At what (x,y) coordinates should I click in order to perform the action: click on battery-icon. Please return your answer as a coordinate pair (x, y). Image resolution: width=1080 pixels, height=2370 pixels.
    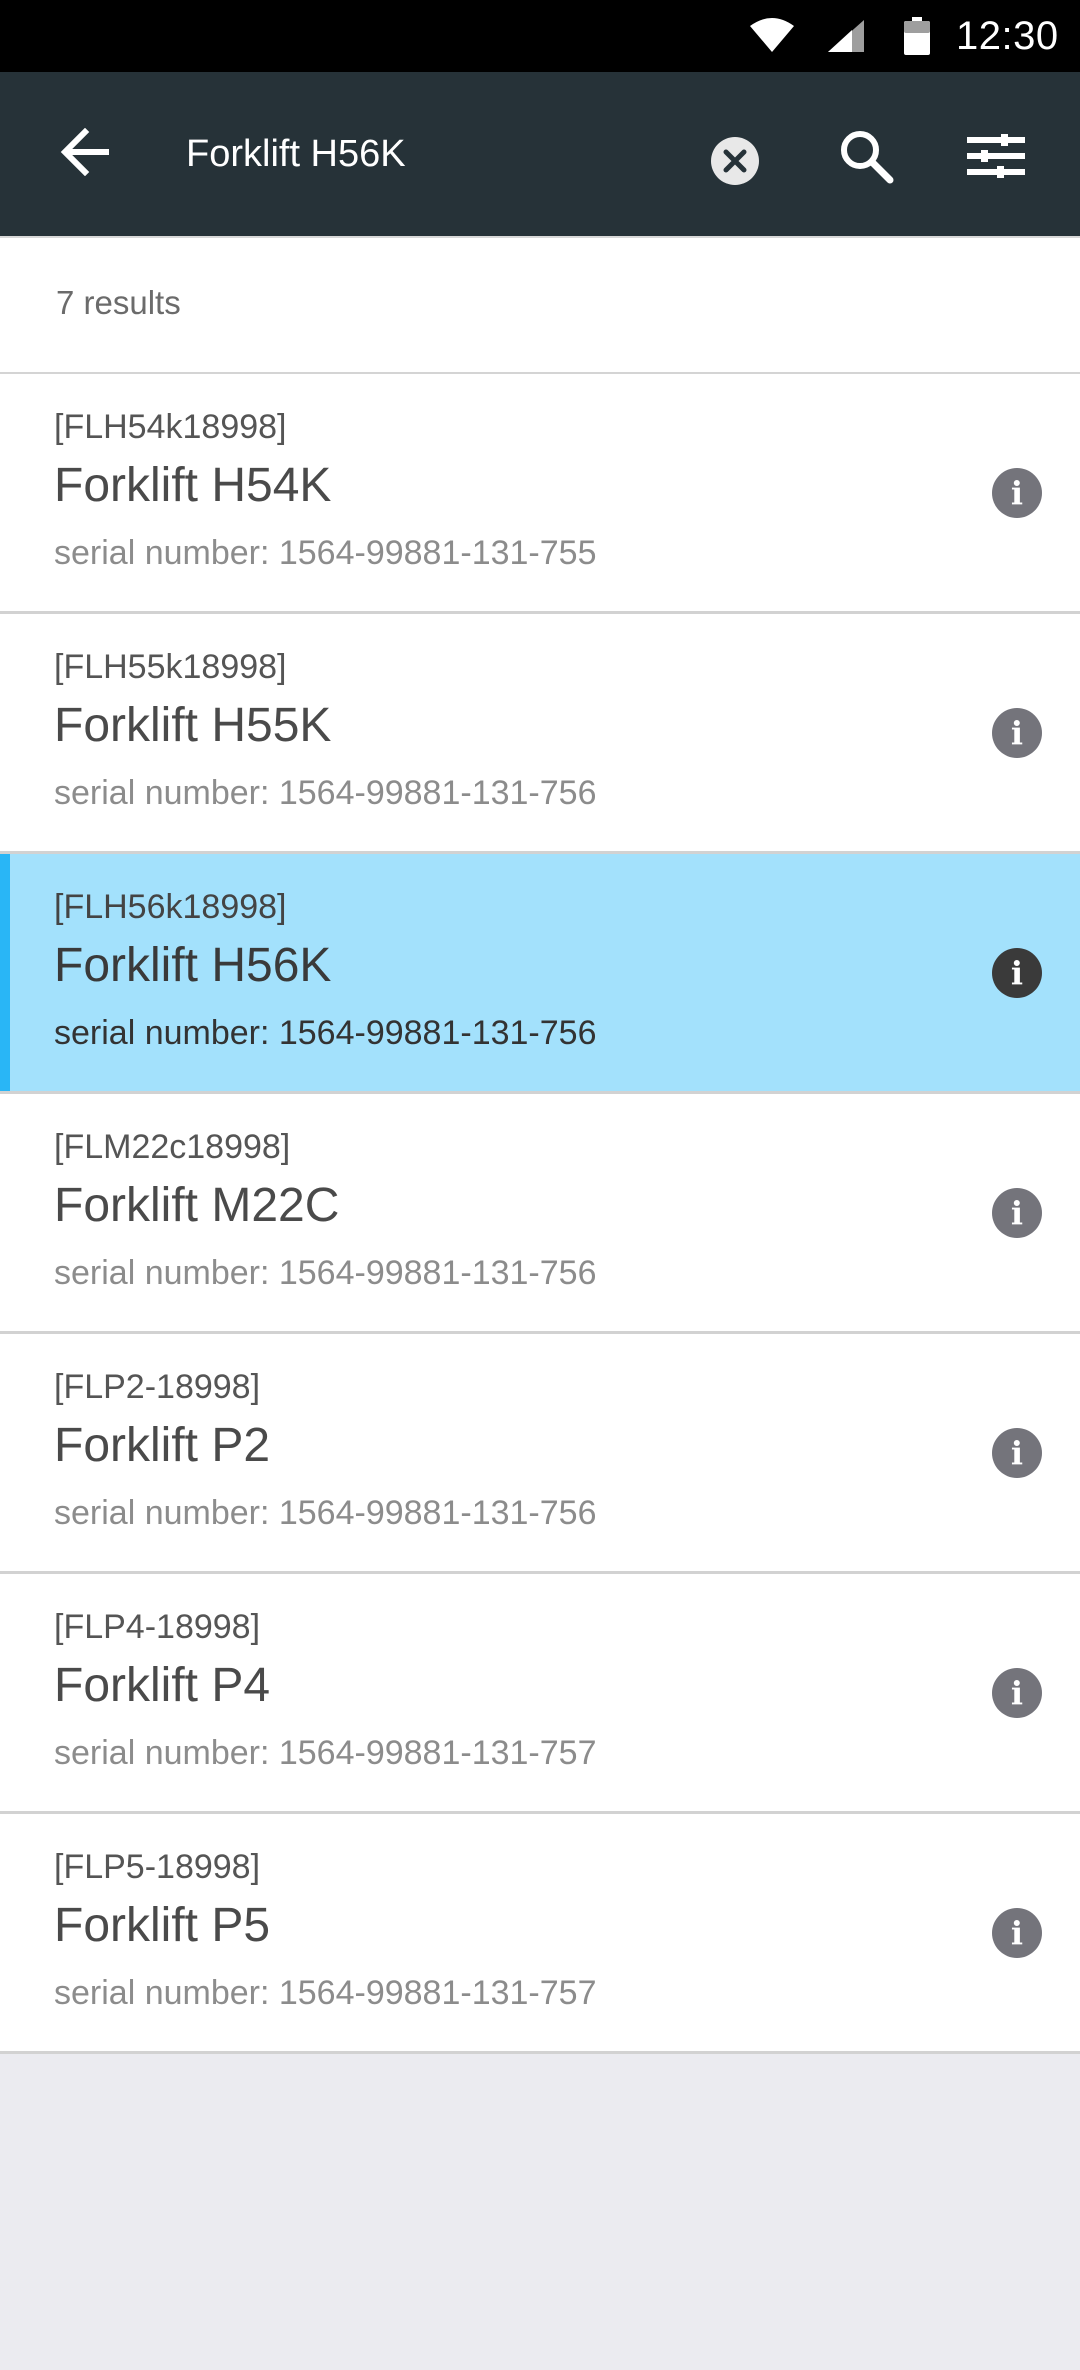
    Looking at the image, I should click on (917, 36).